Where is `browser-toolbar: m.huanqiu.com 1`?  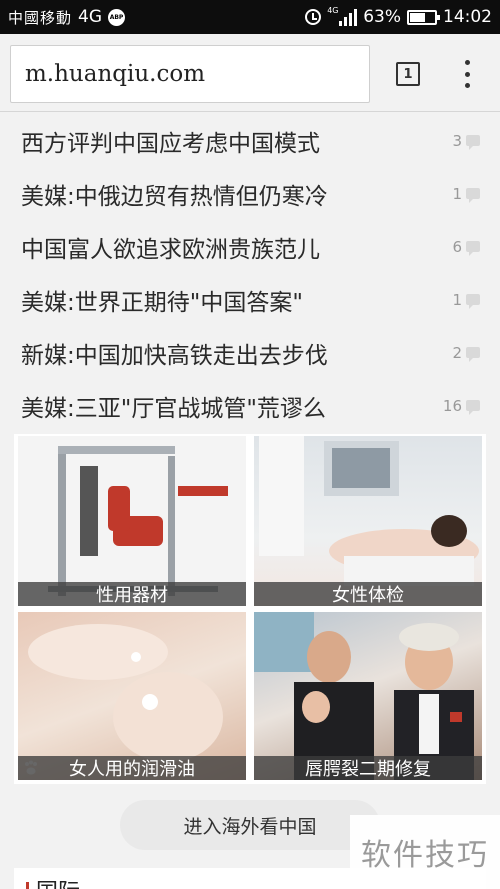
browser-toolbar: m.huanqiu.com 1 is located at coordinates (250, 73).